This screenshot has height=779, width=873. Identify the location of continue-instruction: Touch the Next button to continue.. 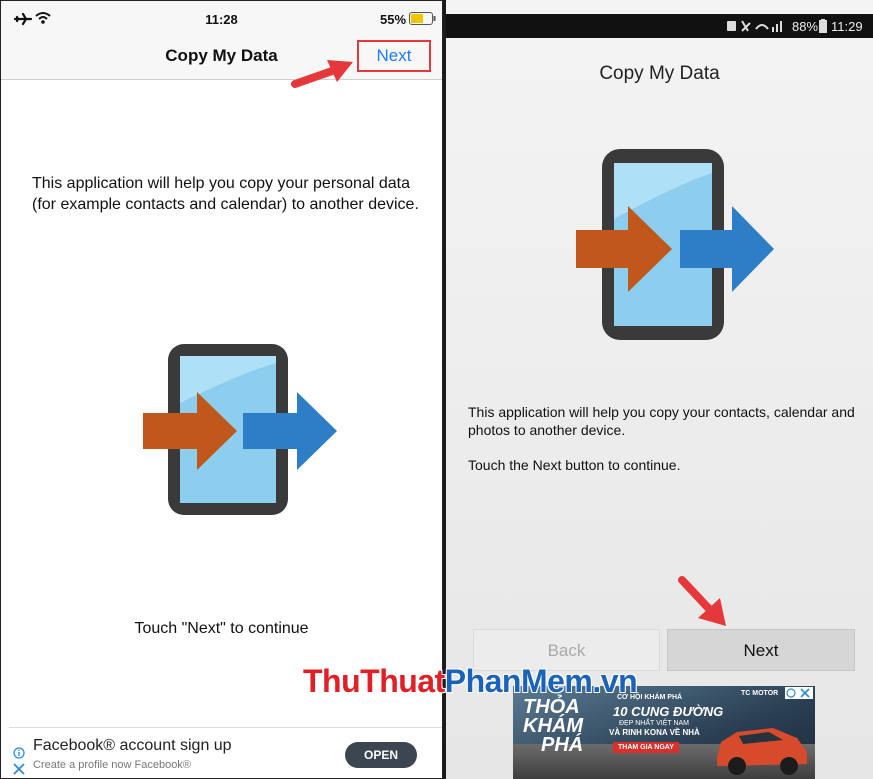
(574, 465).